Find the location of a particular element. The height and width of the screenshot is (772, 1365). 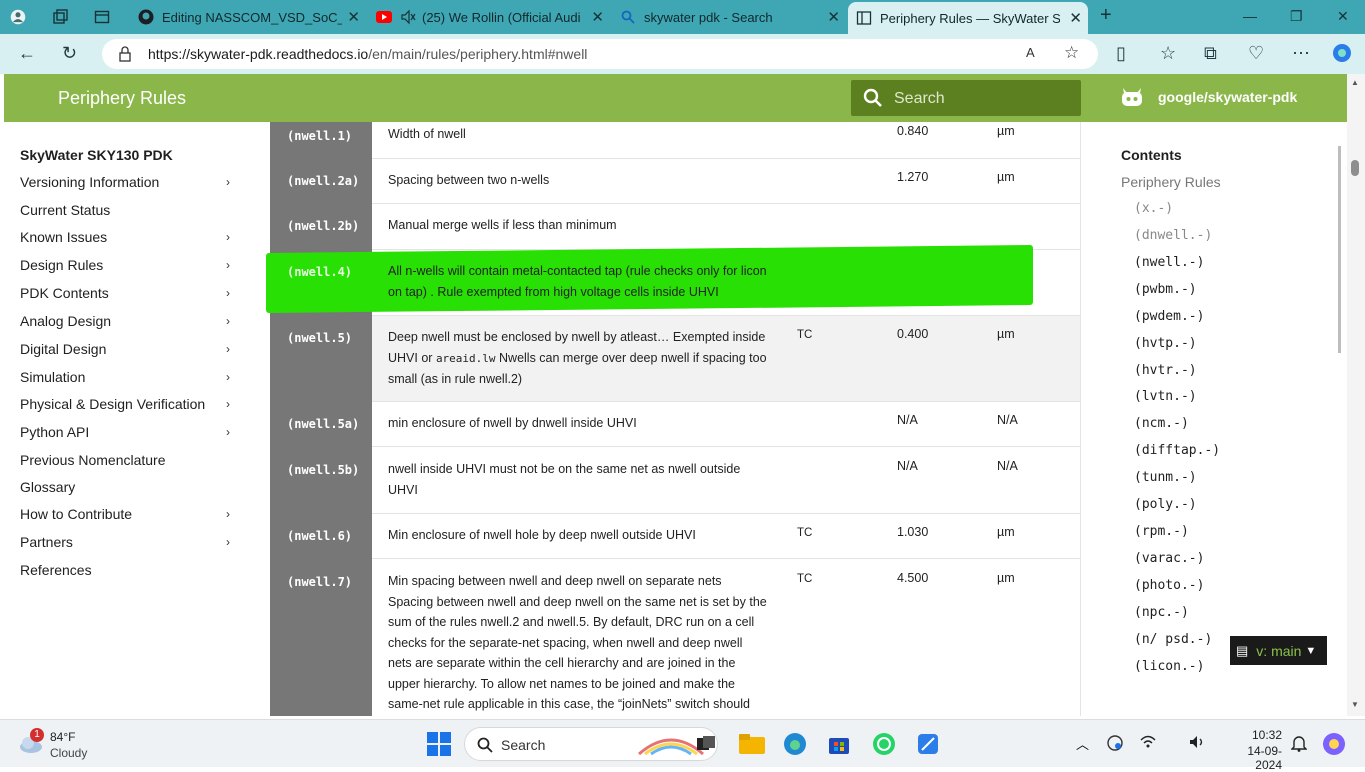

sidebar-heading: SkyWater SKY130 PDK is located at coordinates (96, 155).